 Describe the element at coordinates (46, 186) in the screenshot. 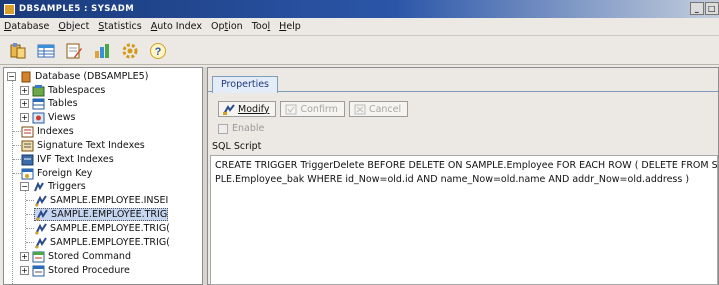

I see `tree-node-triggers: − Triggers` at that location.